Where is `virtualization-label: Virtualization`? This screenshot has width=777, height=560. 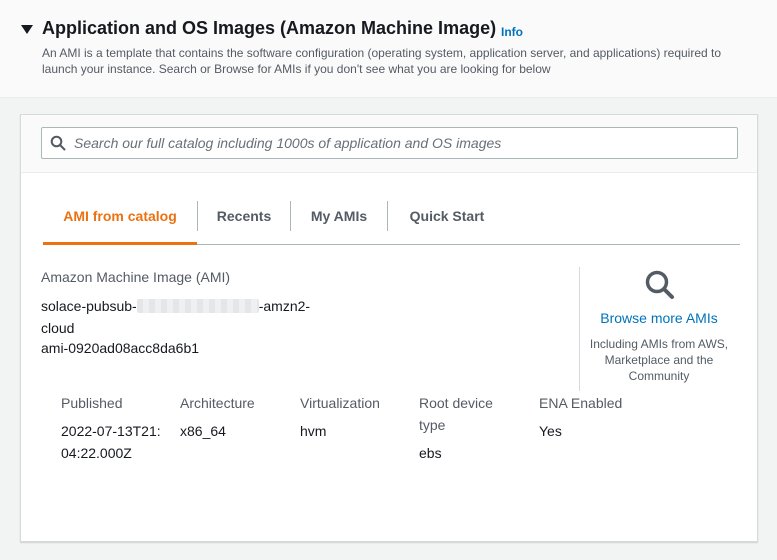 virtualization-label: Virtualization is located at coordinates (340, 403).